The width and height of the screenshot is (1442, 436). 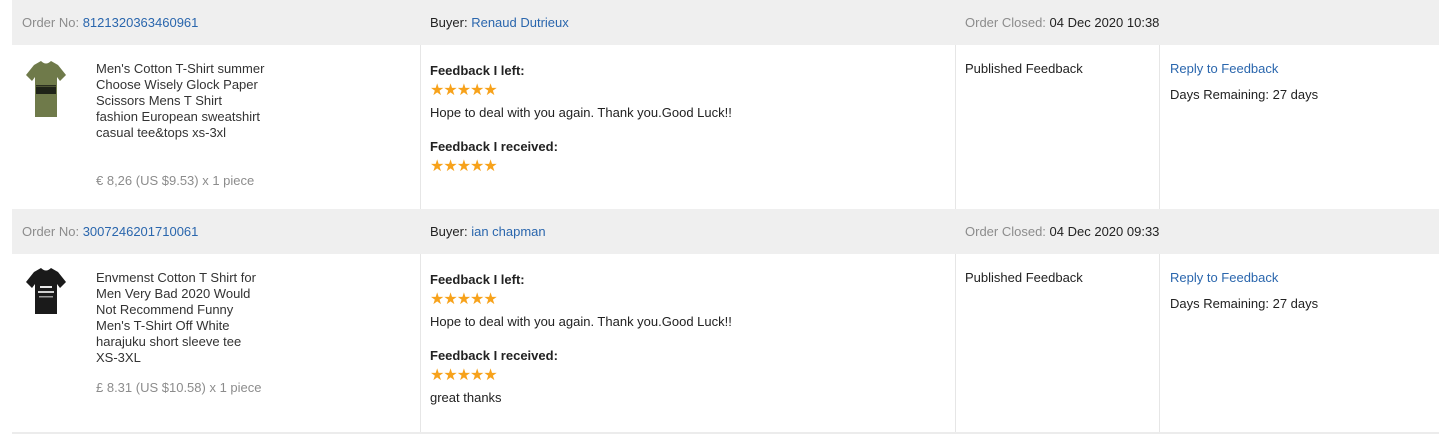 I want to click on feedback-received-block: Feedback I received: ★★★★★ great thanks, so click(x=494, y=377).